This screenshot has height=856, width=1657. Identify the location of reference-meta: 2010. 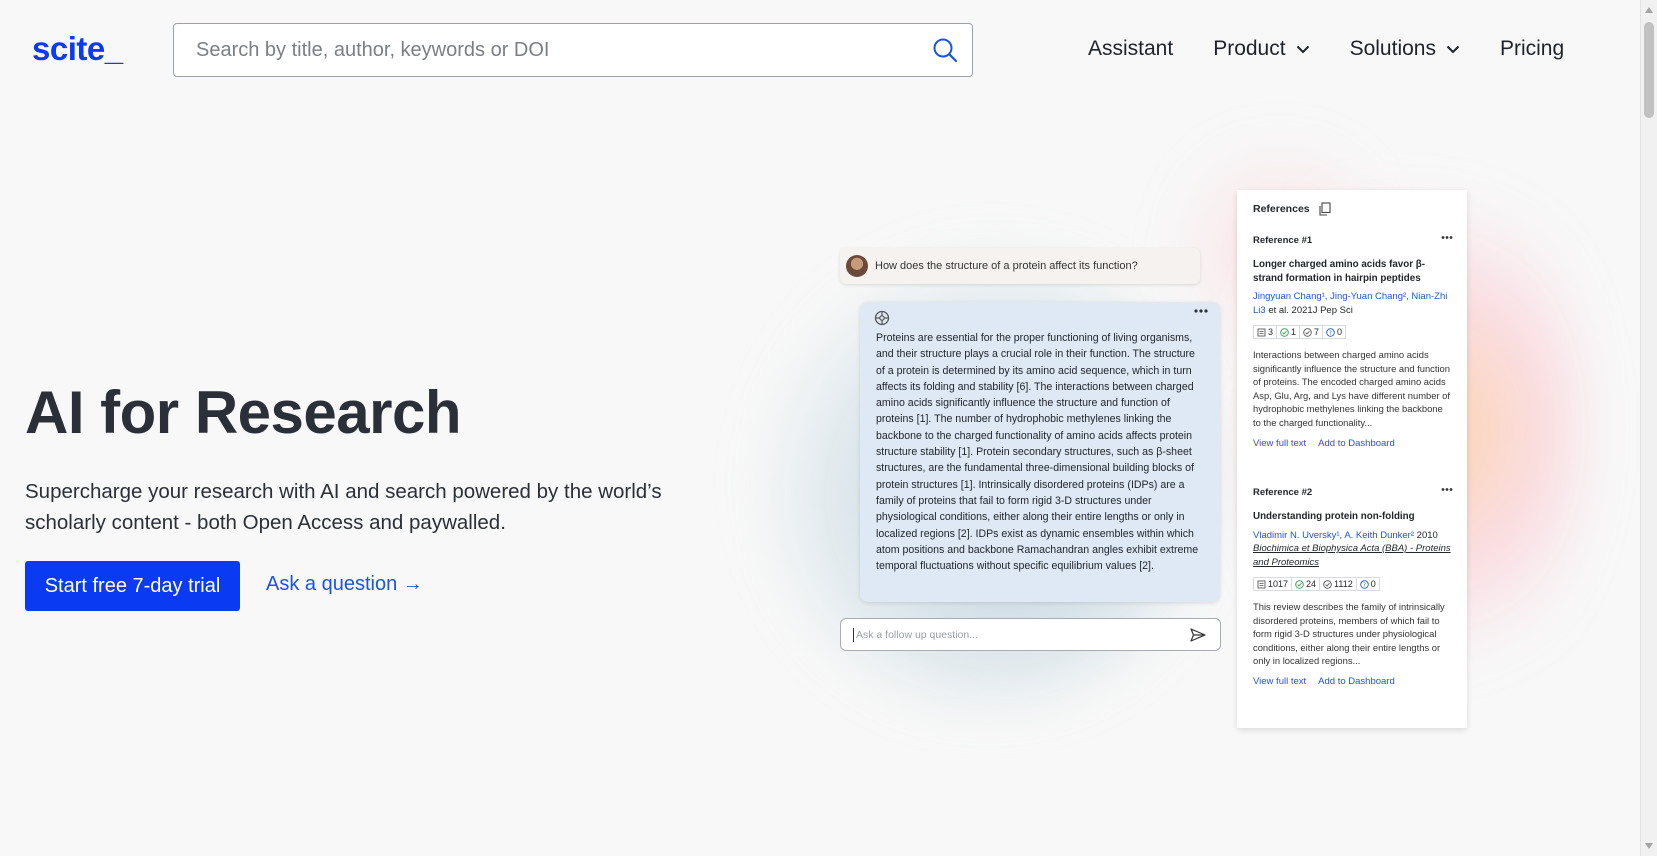
(1426, 535).